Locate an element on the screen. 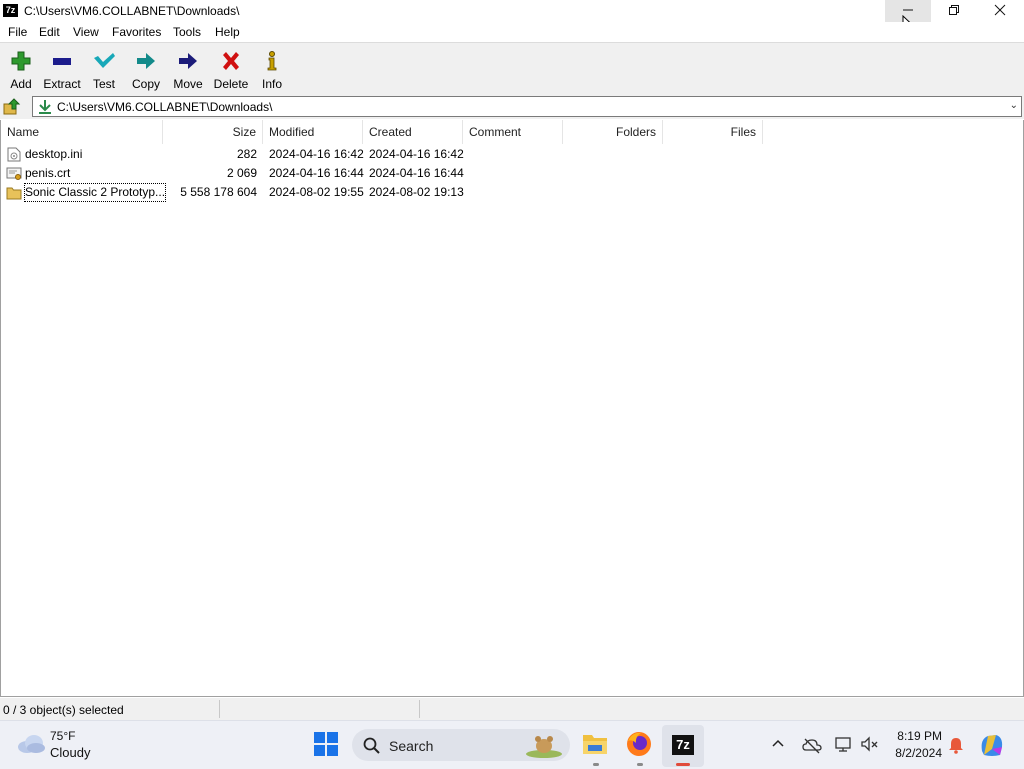  search-highlight-image-icon is located at coordinates (544, 747).